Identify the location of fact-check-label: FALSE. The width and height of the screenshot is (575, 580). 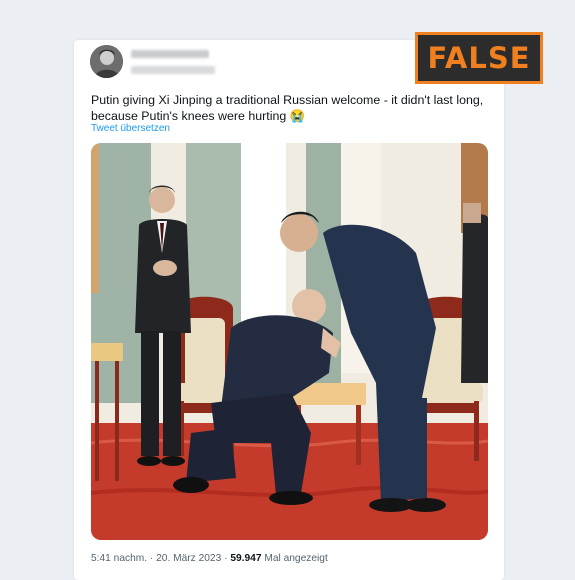
(479, 58).